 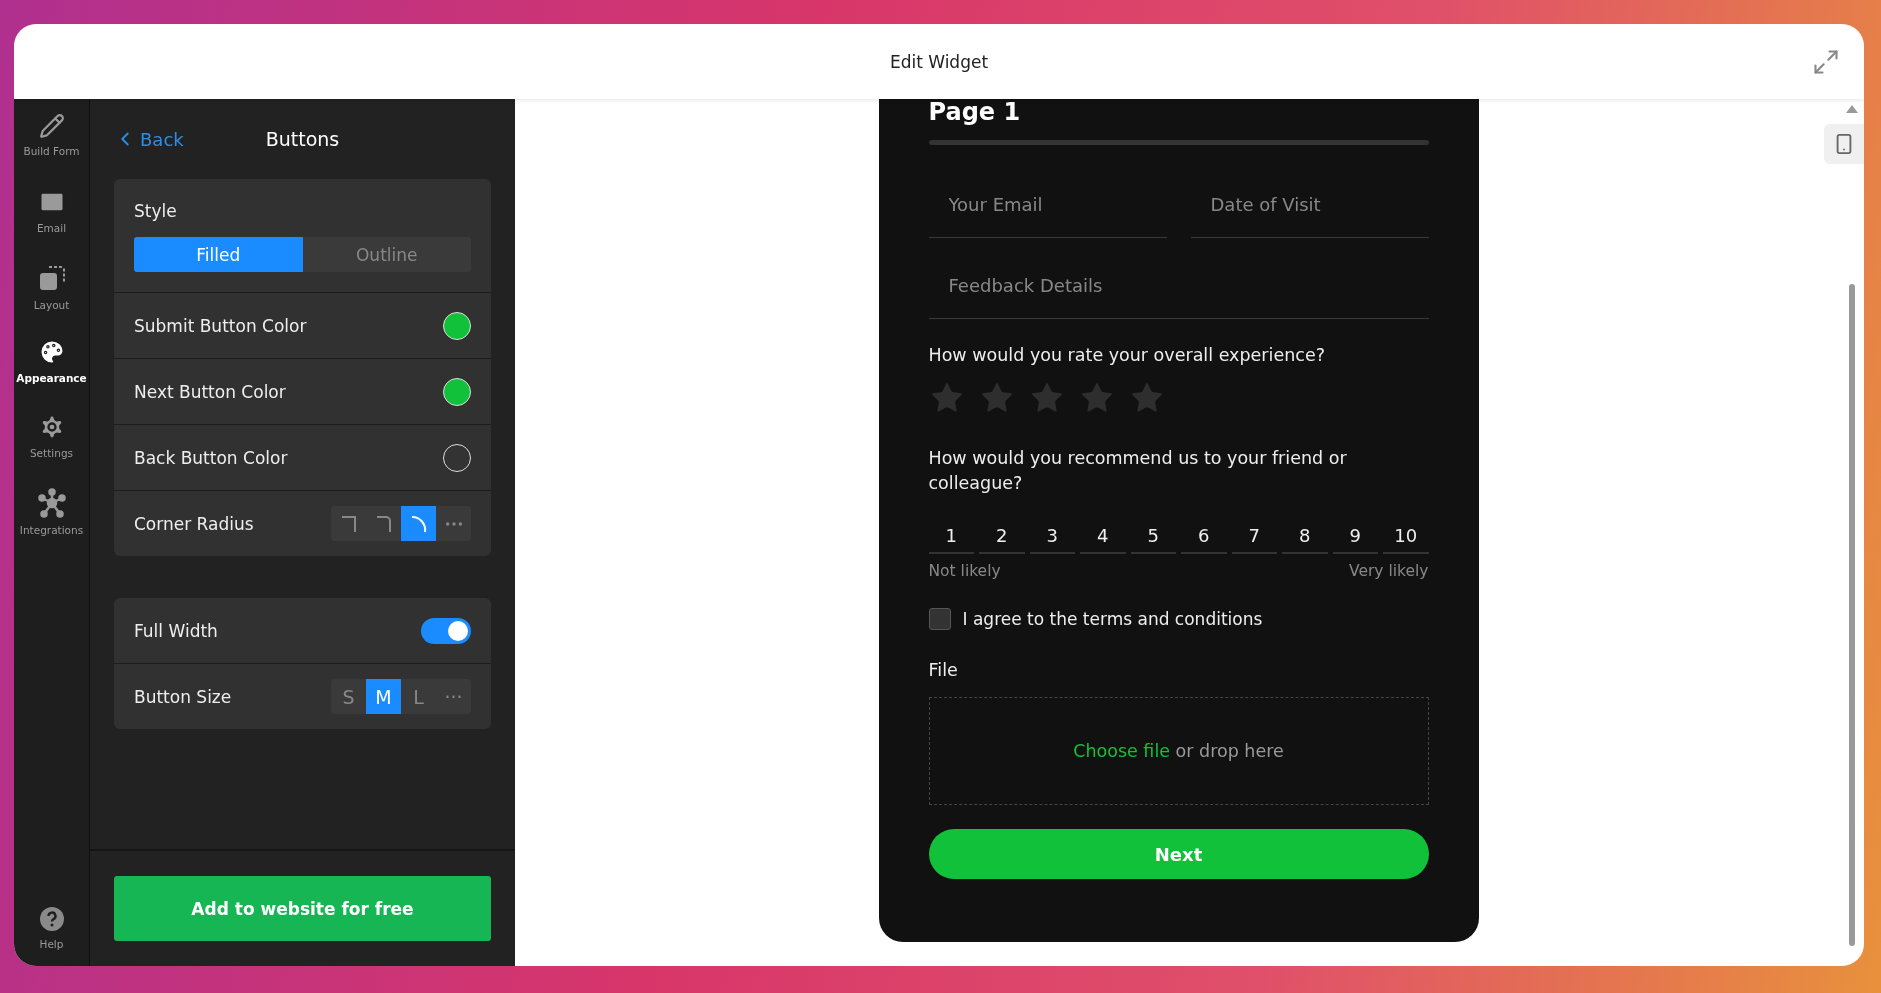 I want to click on setting-label: Back Button Color, so click(x=211, y=457).